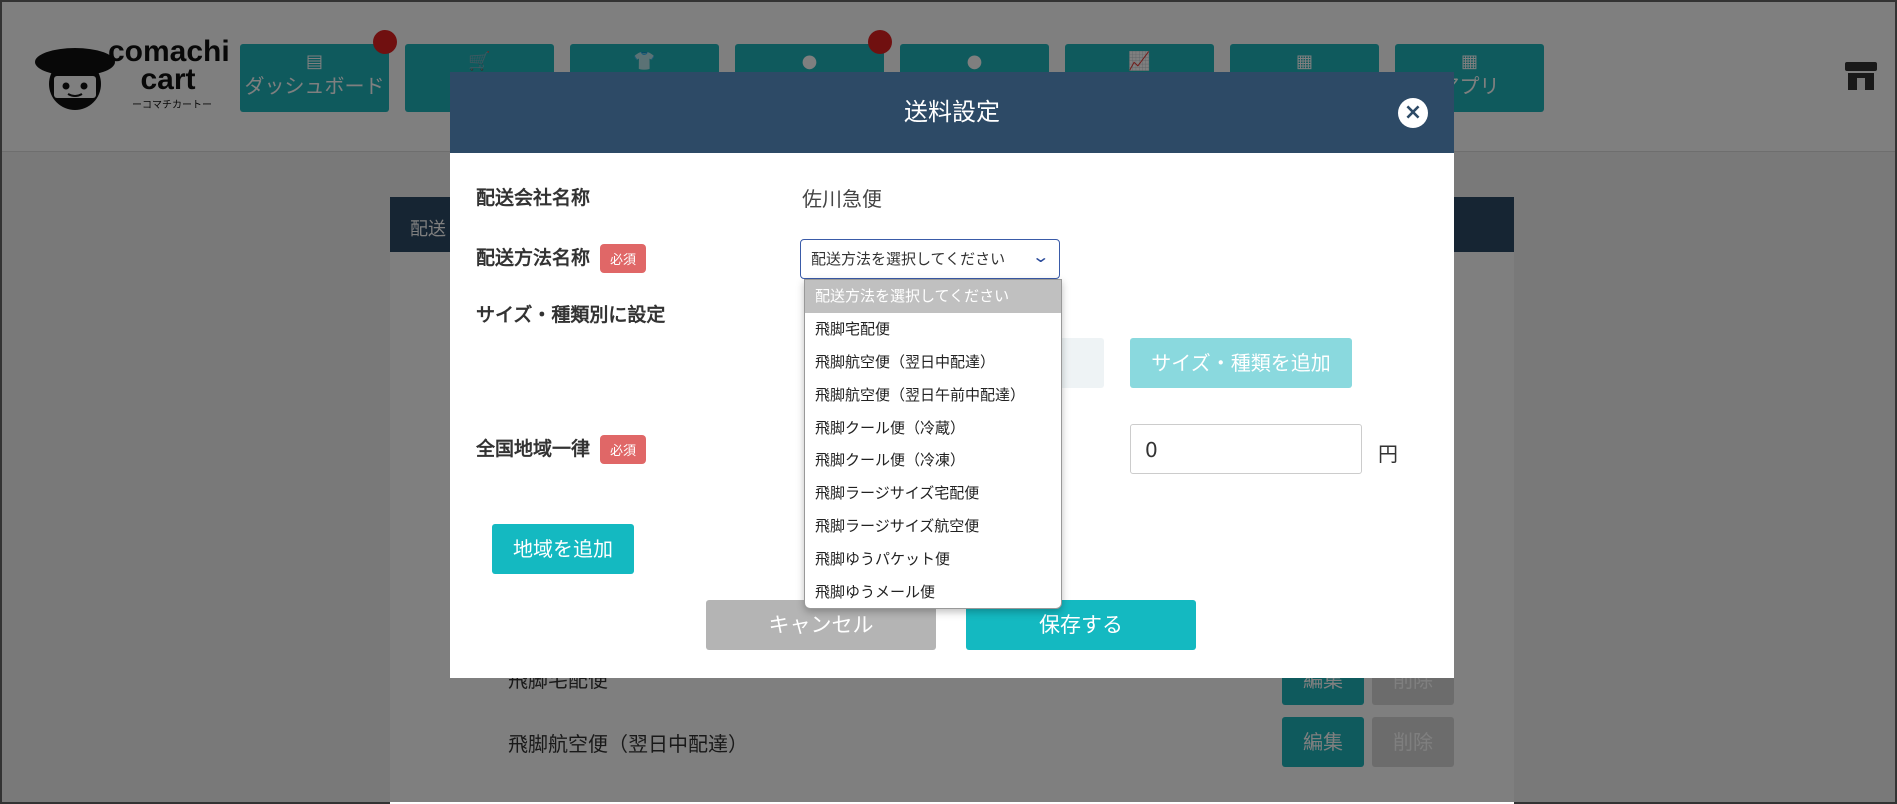  Describe the element at coordinates (933, 329) in the screenshot. I see `dropdown-option: 飛脚宅配便` at that location.